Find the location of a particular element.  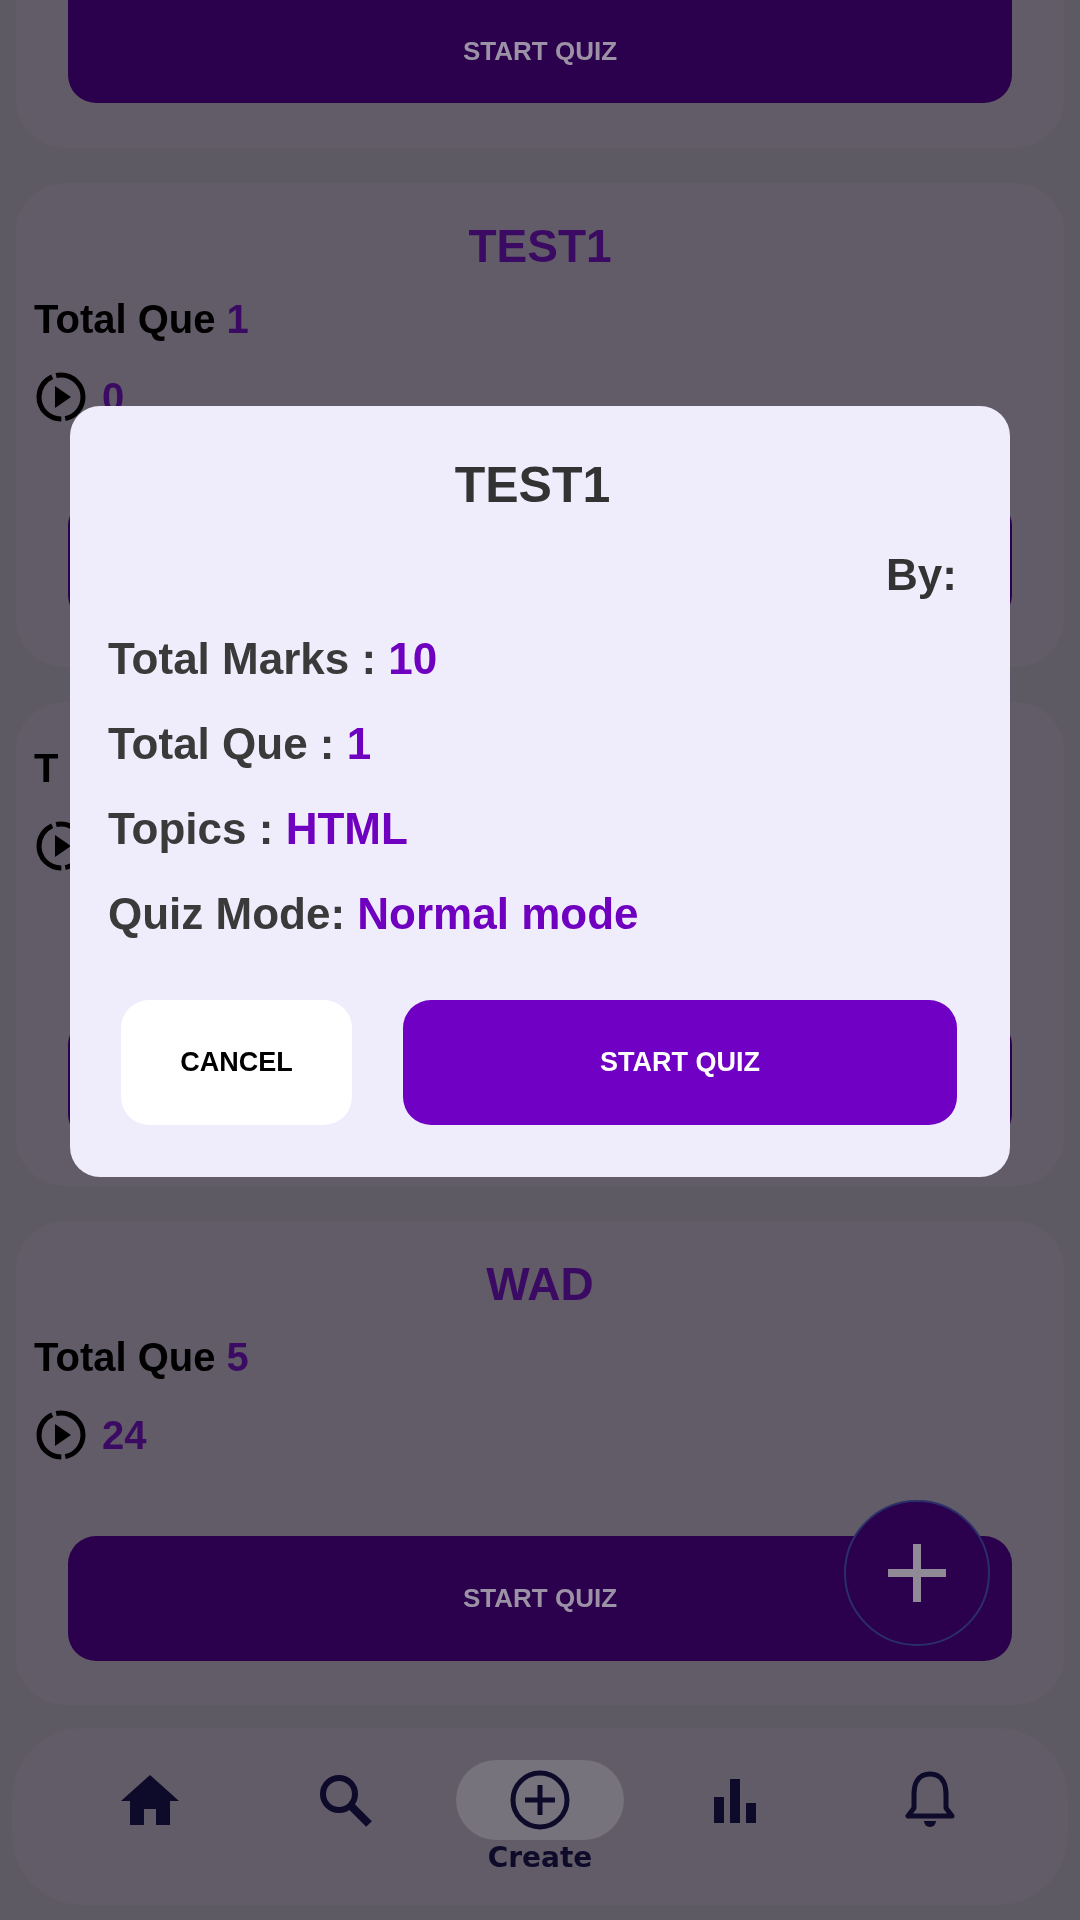

cancel-button: CANCEL is located at coordinates (236, 1062).